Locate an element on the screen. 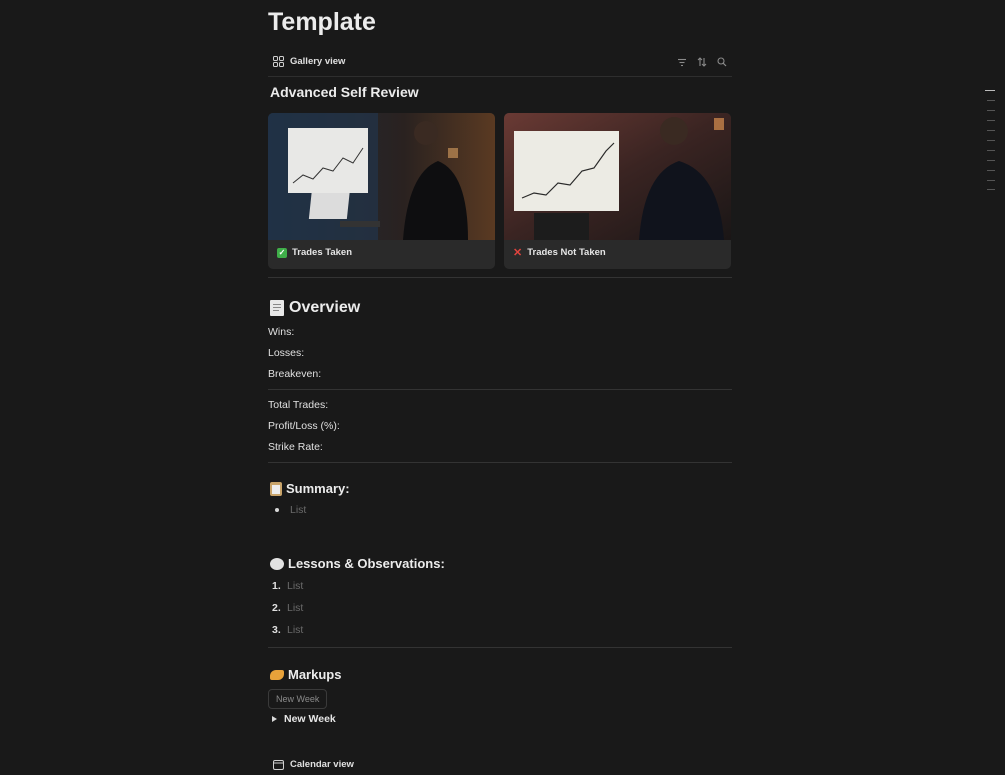 This screenshot has width=1005, height=775. sort-icon is located at coordinates (702, 62).